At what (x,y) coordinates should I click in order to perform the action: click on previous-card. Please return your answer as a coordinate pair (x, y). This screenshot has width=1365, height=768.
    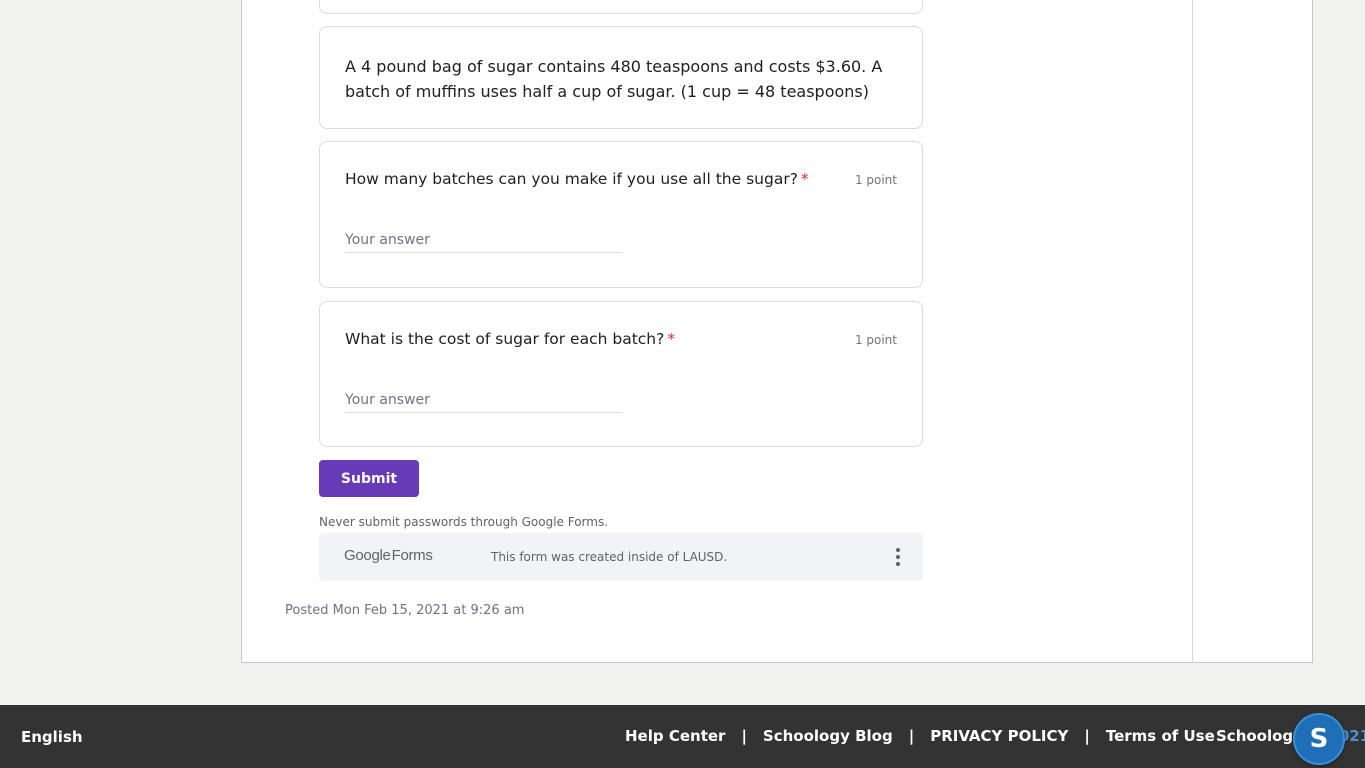
    Looking at the image, I should click on (621, 7).